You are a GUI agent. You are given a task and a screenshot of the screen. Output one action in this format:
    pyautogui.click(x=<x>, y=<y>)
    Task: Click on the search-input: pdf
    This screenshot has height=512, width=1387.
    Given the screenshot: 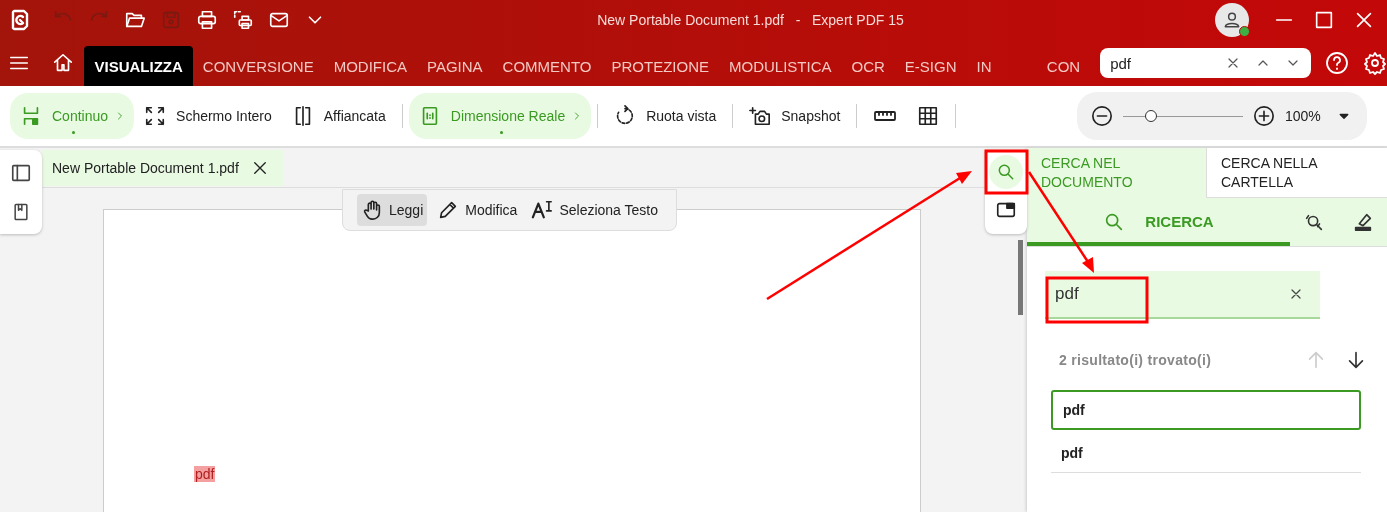 What is the action you would take?
    pyautogui.click(x=1182, y=295)
    